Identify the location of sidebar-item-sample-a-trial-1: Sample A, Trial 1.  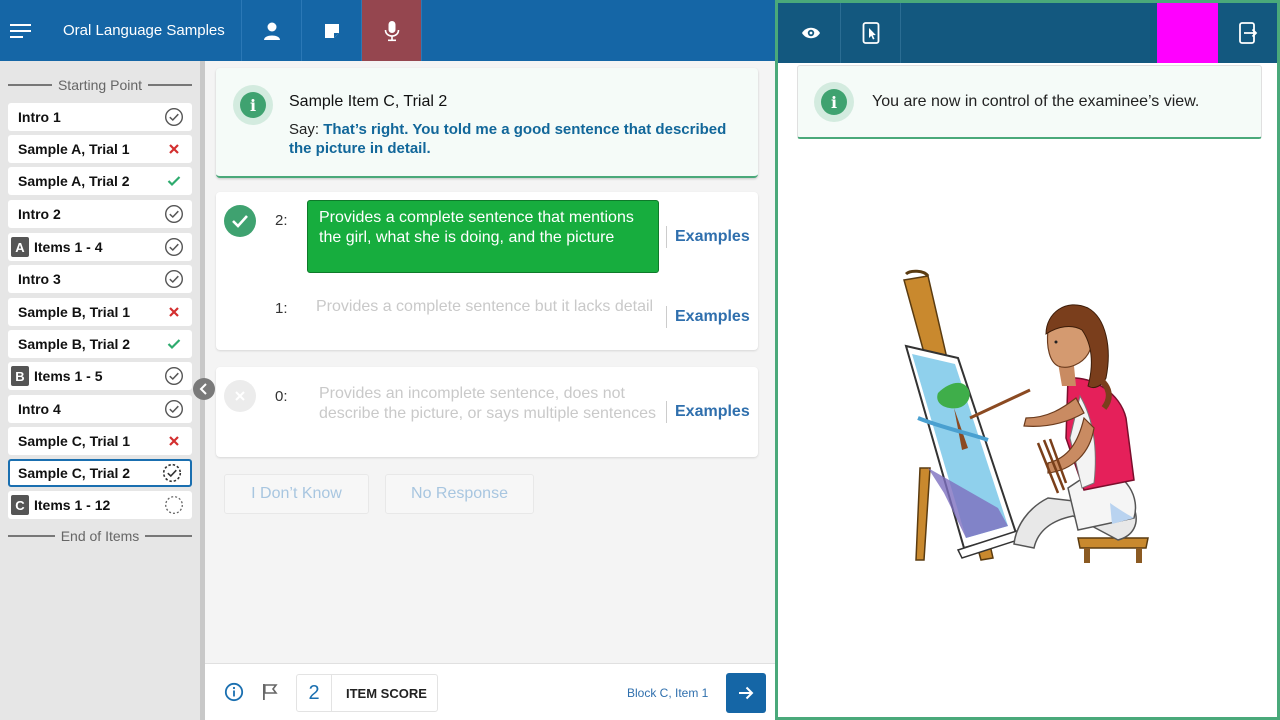
(100, 149).